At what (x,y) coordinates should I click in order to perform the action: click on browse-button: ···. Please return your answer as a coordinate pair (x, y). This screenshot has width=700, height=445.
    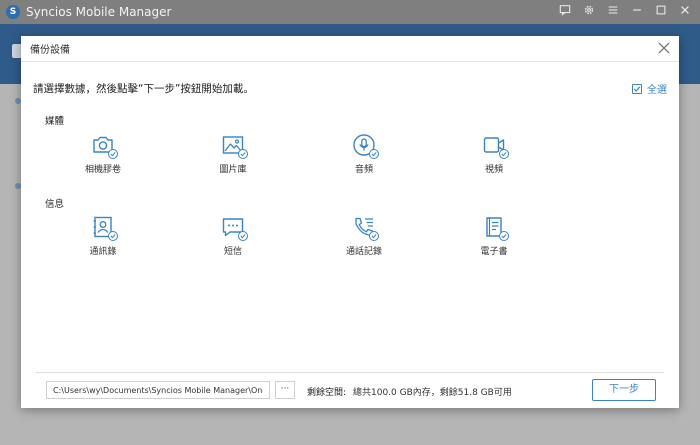
    Looking at the image, I should click on (285, 390).